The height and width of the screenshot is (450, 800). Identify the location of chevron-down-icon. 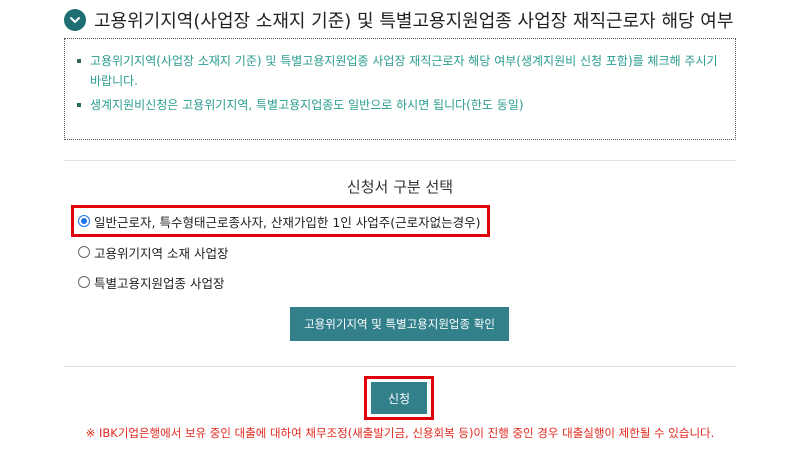
(75, 20).